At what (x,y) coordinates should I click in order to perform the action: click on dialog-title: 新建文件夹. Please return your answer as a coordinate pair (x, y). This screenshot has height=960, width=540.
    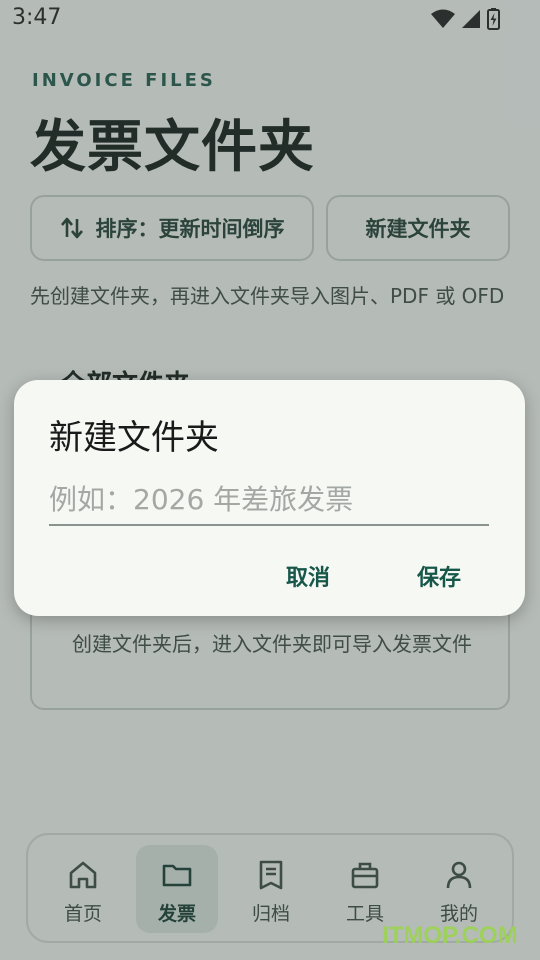
    Looking at the image, I should click on (134, 438).